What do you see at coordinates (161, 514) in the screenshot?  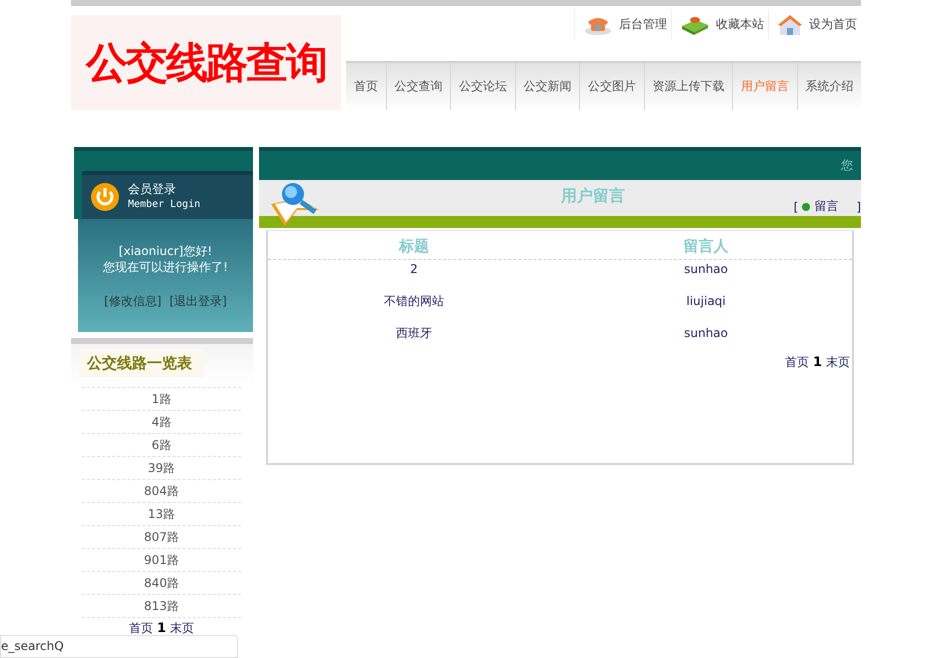 I see `route-link: 13路` at bounding box center [161, 514].